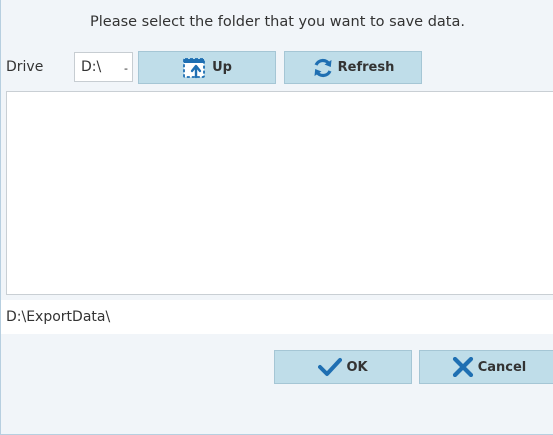  What do you see at coordinates (103, 67) in the screenshot?
I see `drive-select: D:\ -` at bounding box center [103, 67].